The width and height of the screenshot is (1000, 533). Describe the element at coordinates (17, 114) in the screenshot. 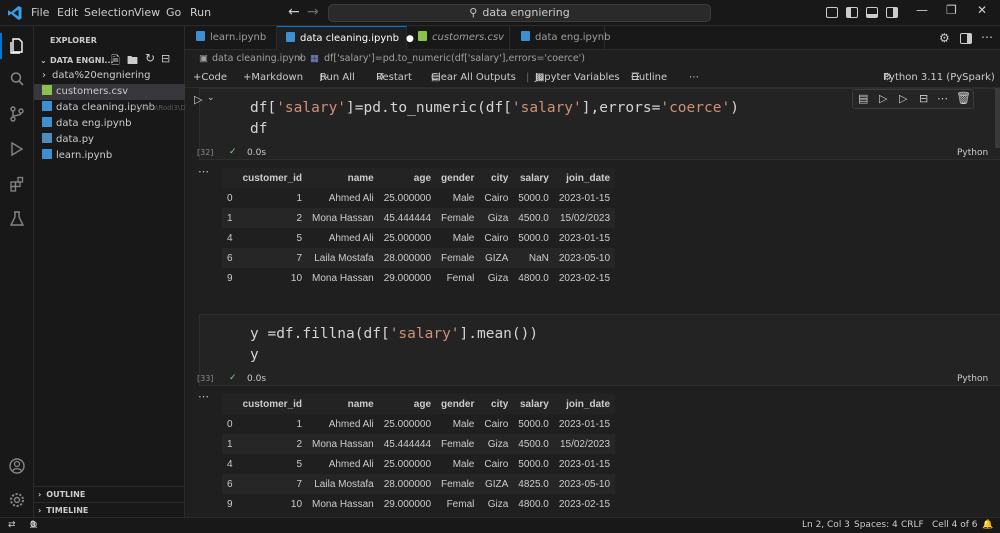

I see `source-control-icon` at that location.